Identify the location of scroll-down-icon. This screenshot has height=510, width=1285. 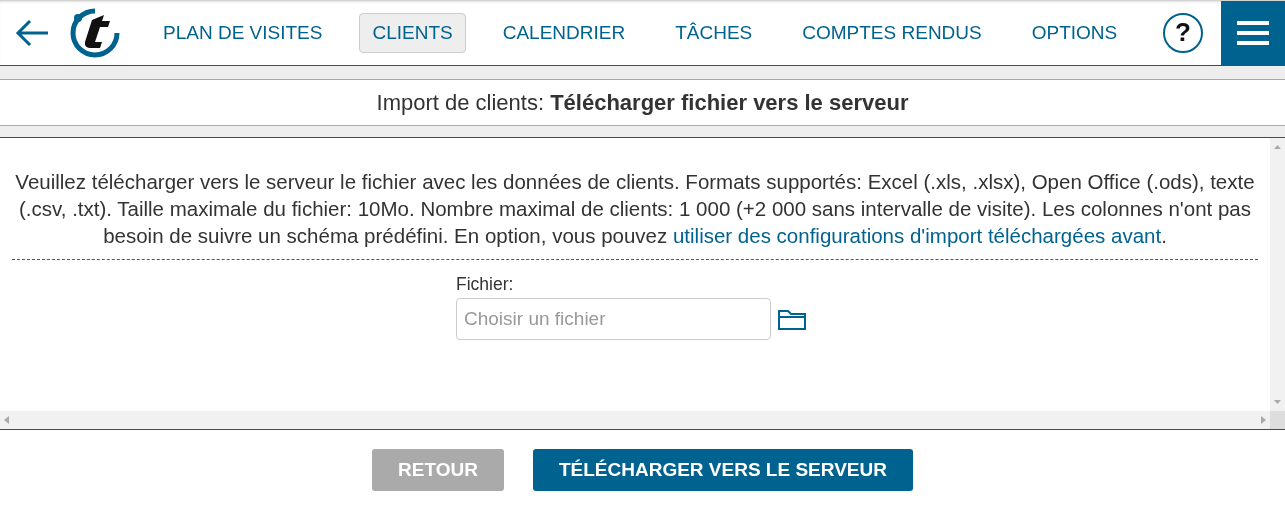
(1277, 402).